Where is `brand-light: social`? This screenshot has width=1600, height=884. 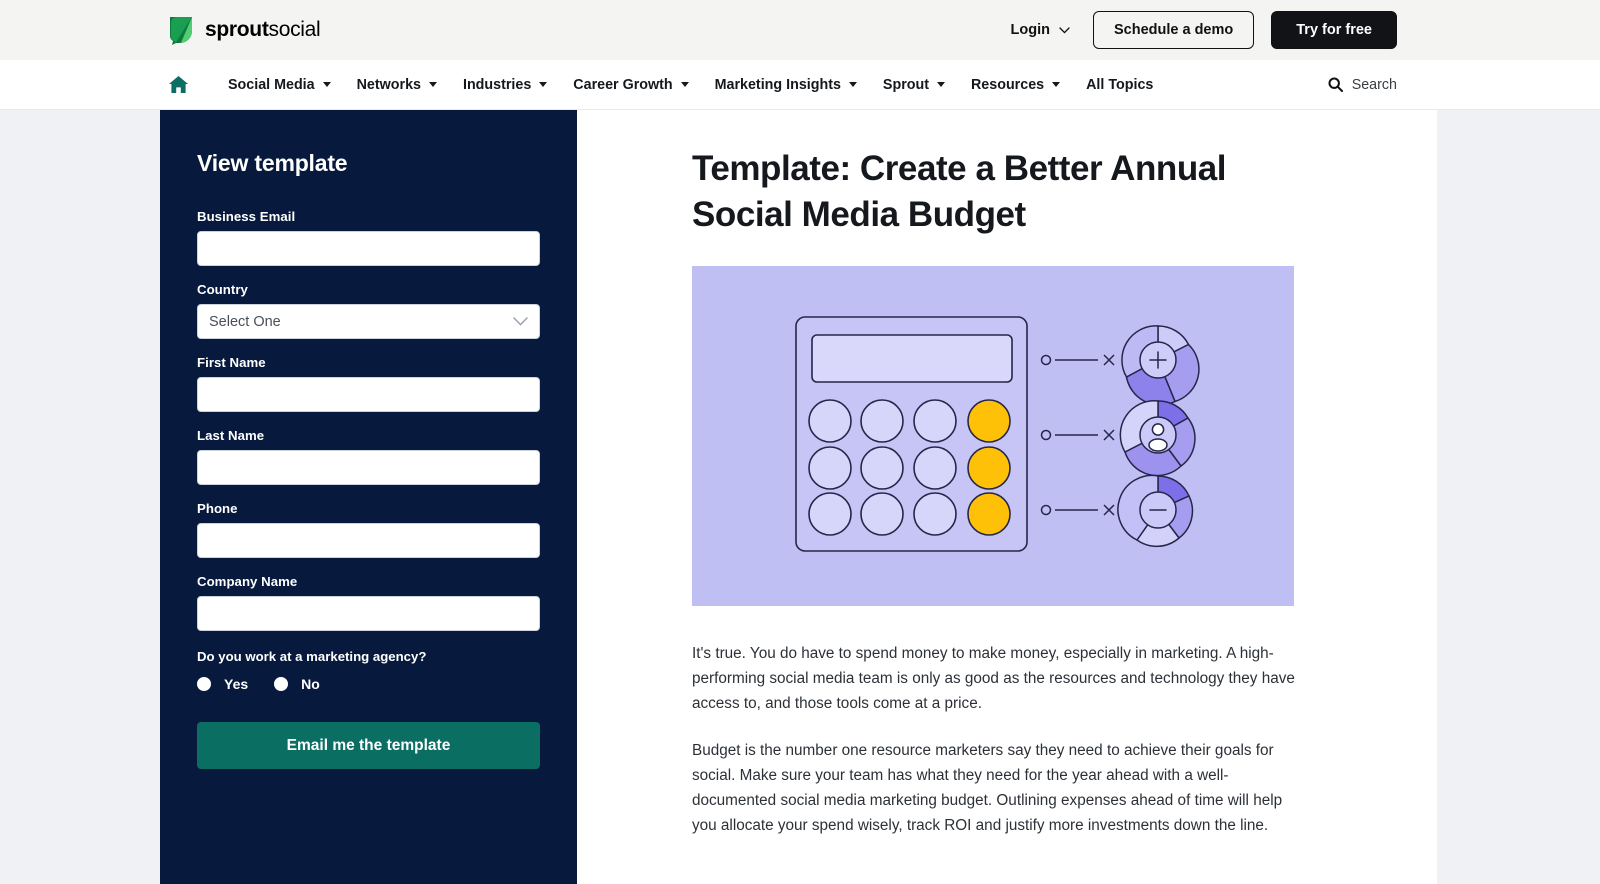 brand-light: social is located at coordinates (294, 29).